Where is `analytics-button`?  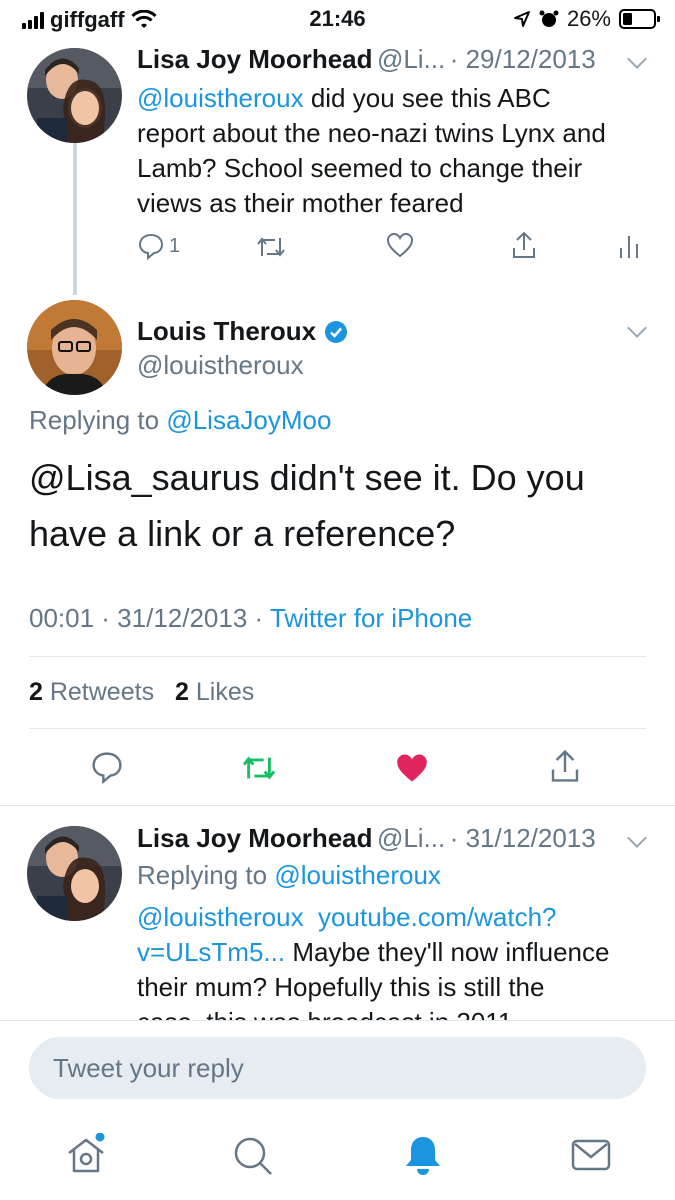
analytics-button is located at coordinates (629, 247).